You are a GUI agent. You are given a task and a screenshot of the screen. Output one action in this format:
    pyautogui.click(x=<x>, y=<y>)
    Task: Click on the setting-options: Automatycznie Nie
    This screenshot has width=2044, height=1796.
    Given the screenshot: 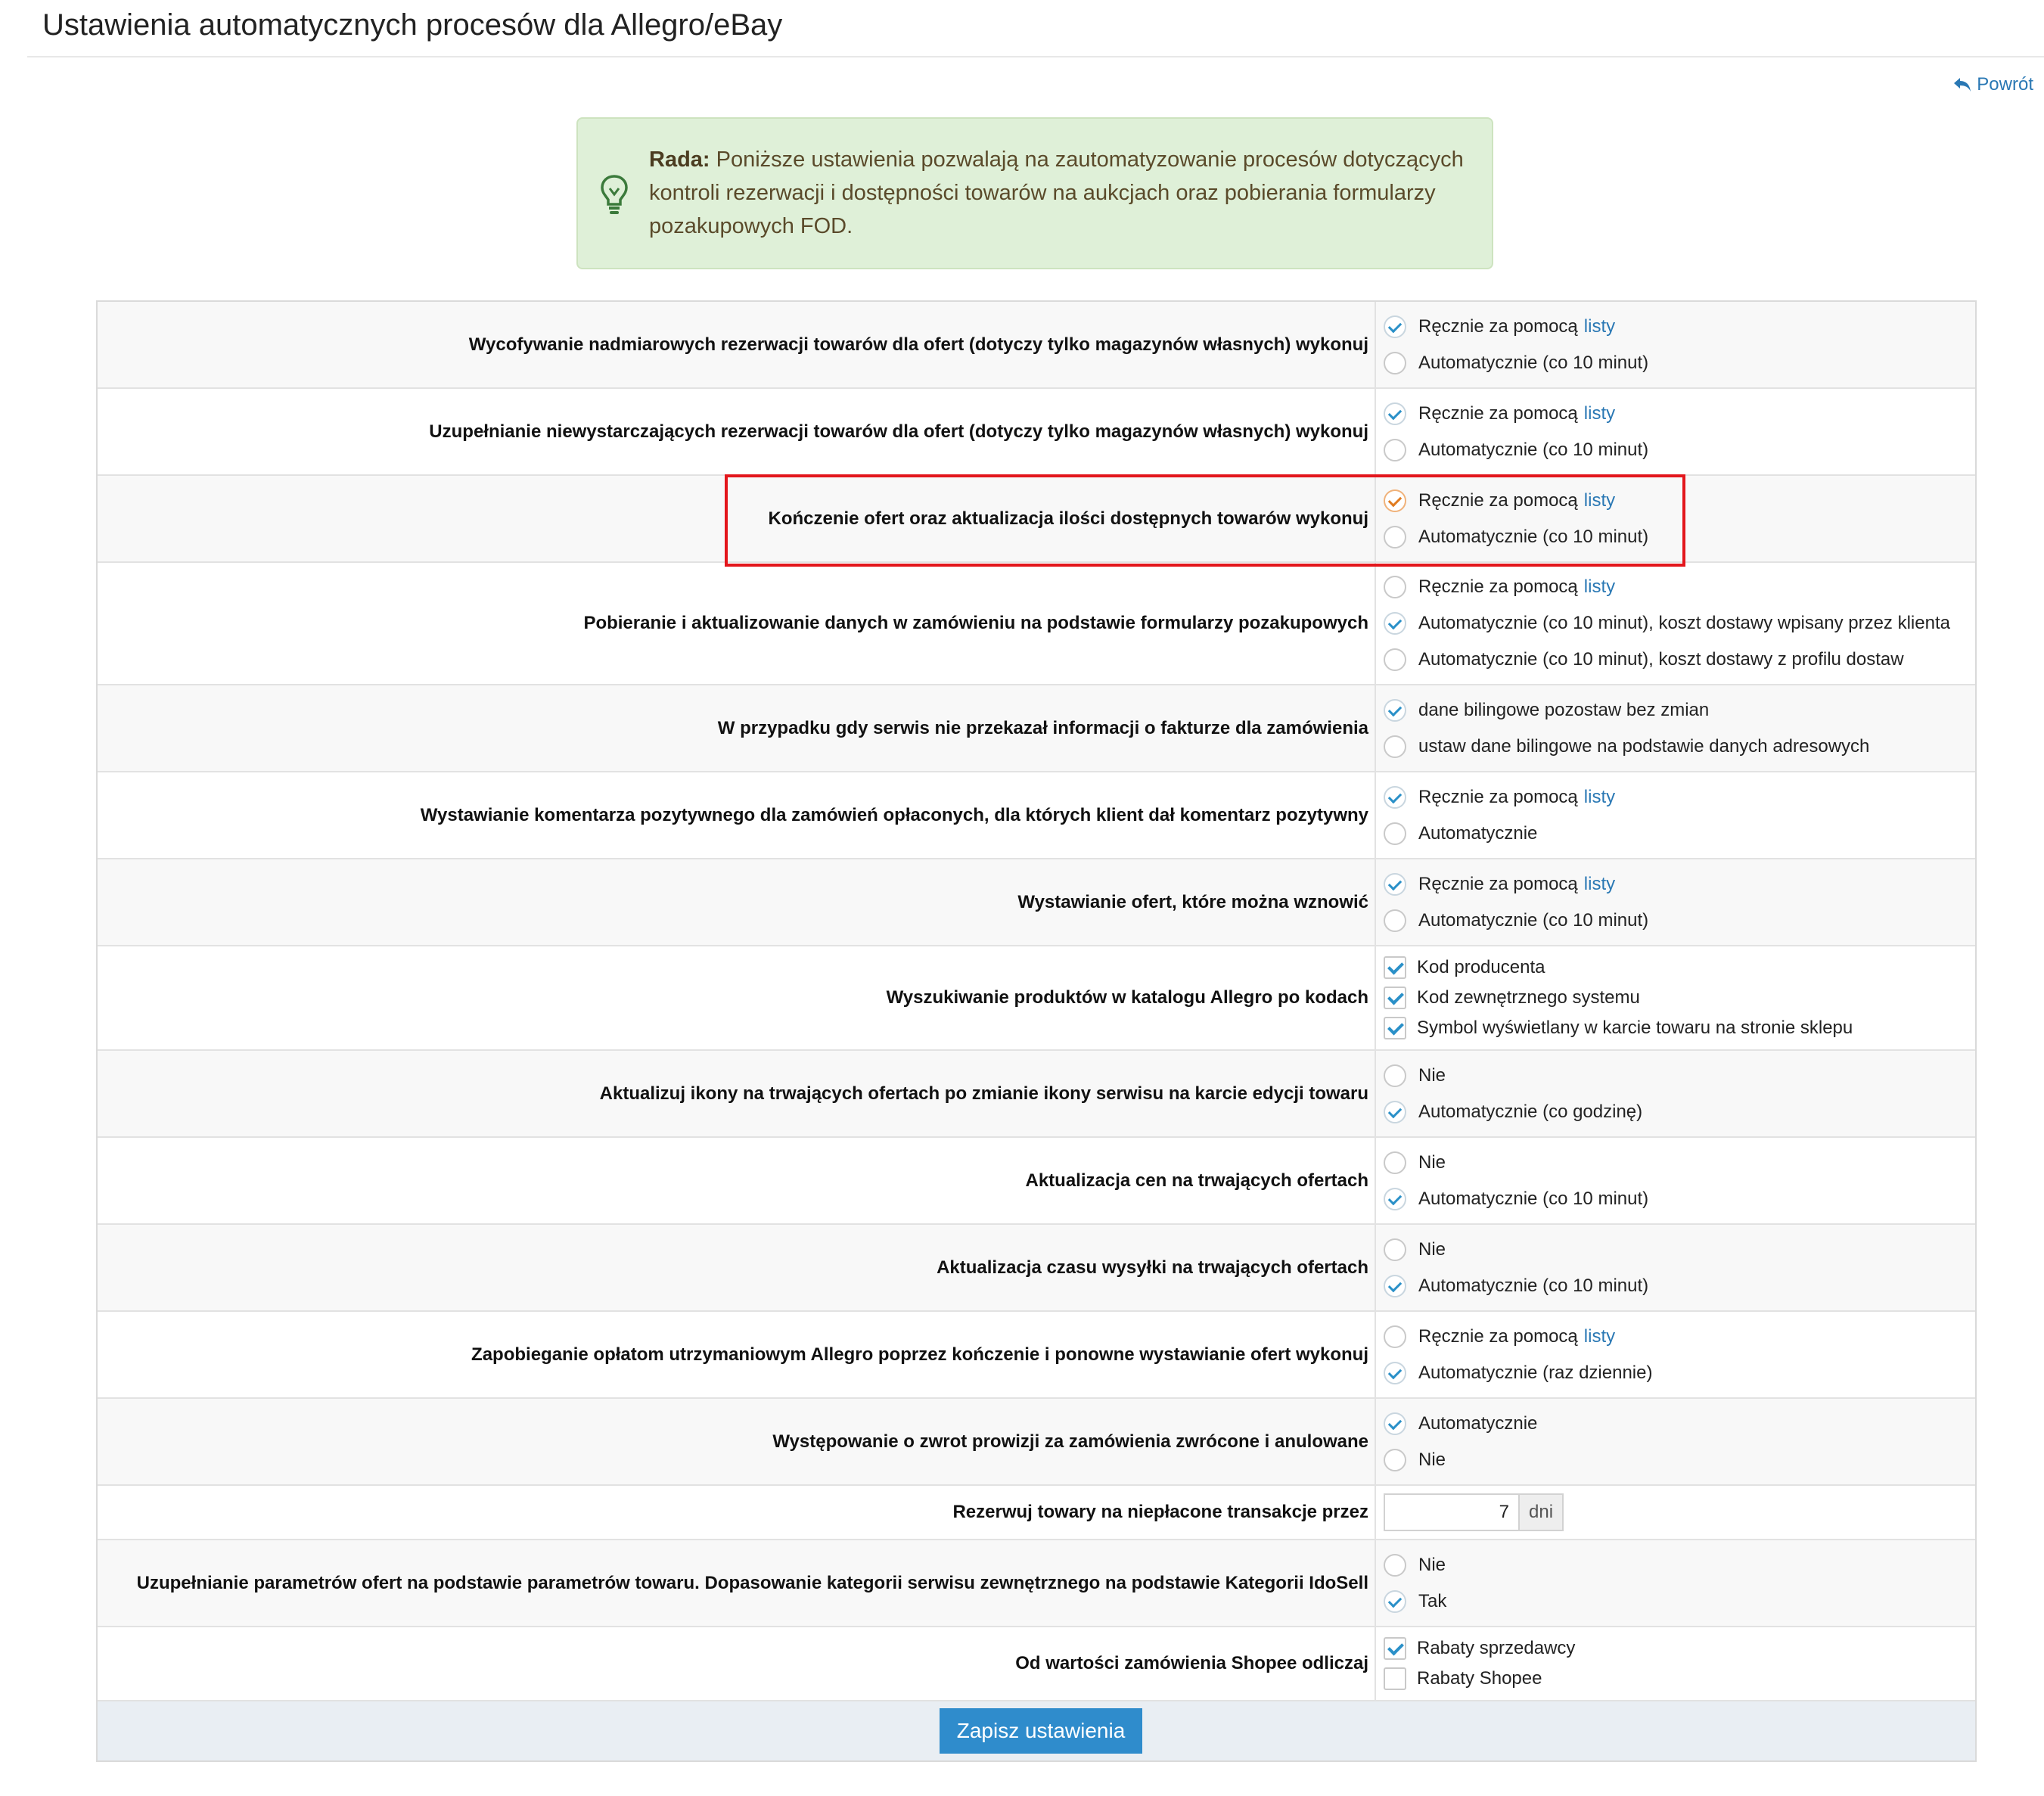 What is the action you would take?
    pyautogui.click(x=1675, y=1442)
    